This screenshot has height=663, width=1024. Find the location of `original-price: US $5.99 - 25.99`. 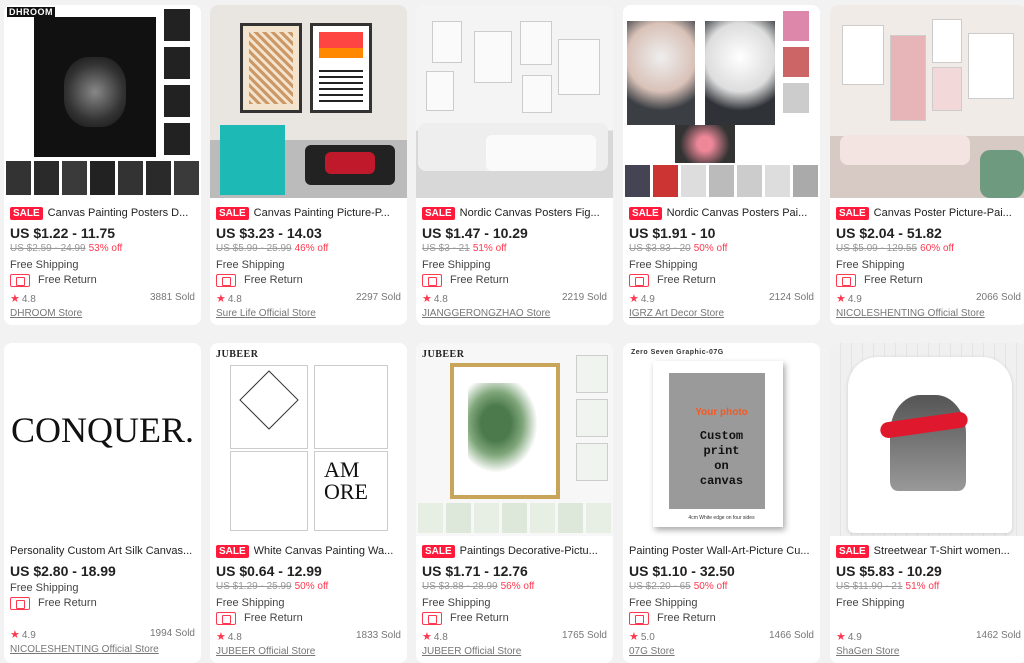

original-price: US $5.99 - 25.99 is located at coordinates (254, 248).